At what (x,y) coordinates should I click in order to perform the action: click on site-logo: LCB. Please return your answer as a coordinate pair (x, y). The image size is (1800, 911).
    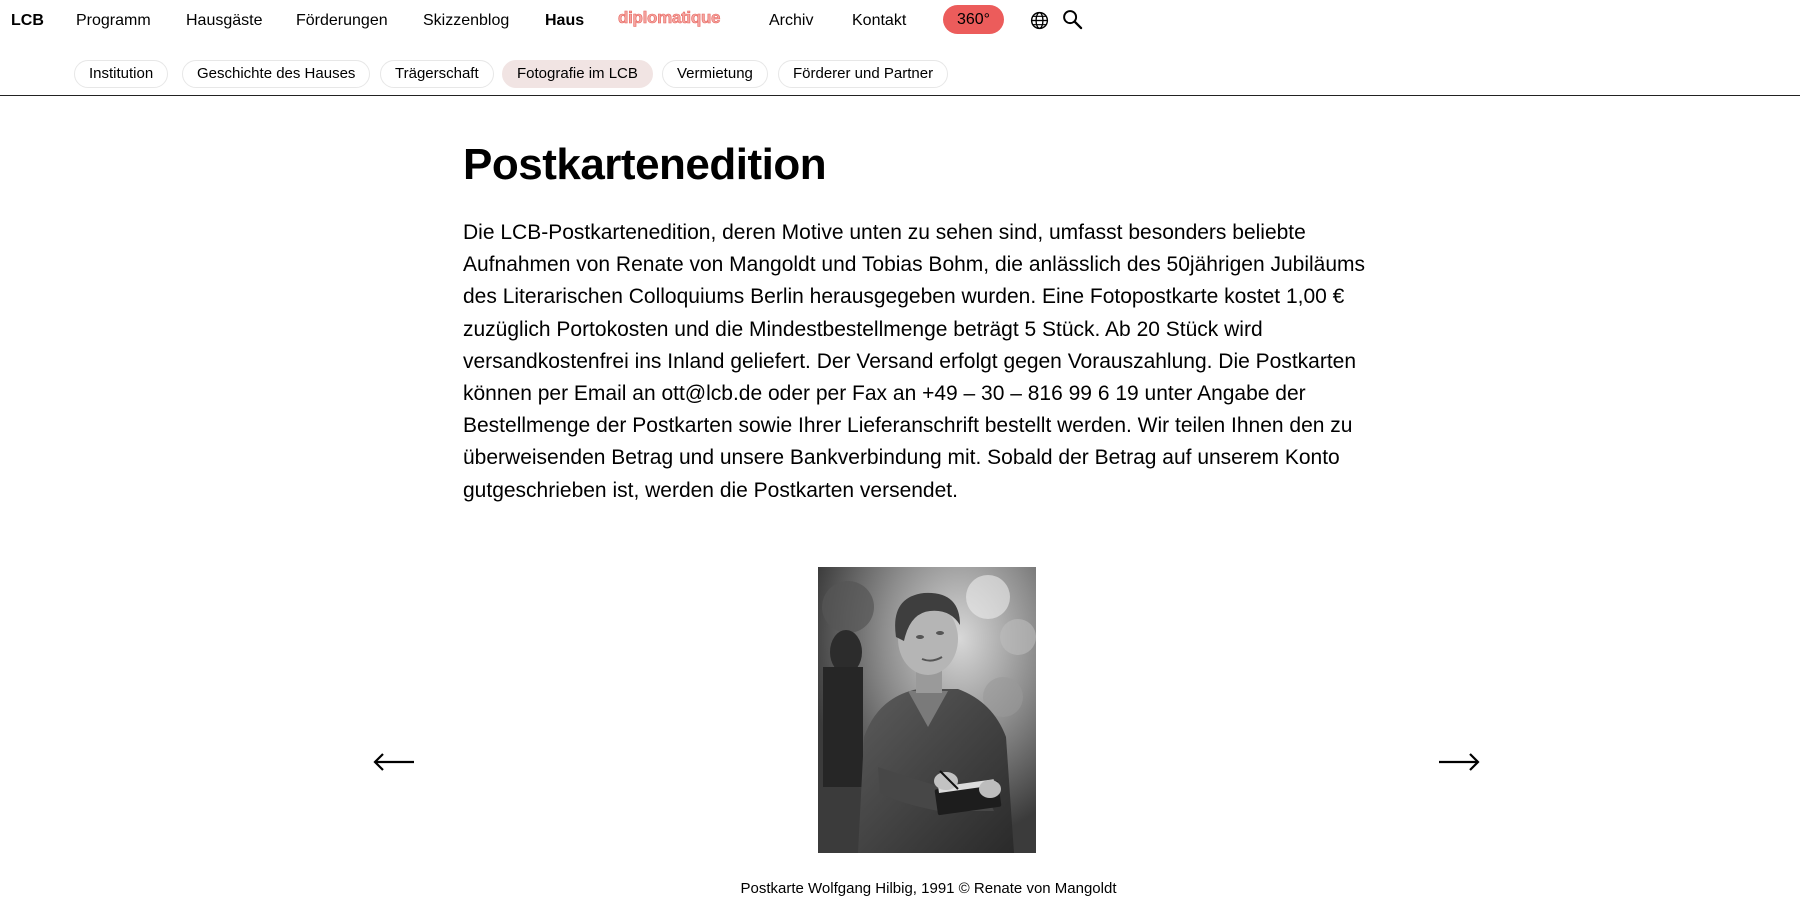
    Looking at the image, I should click on (27, 21).